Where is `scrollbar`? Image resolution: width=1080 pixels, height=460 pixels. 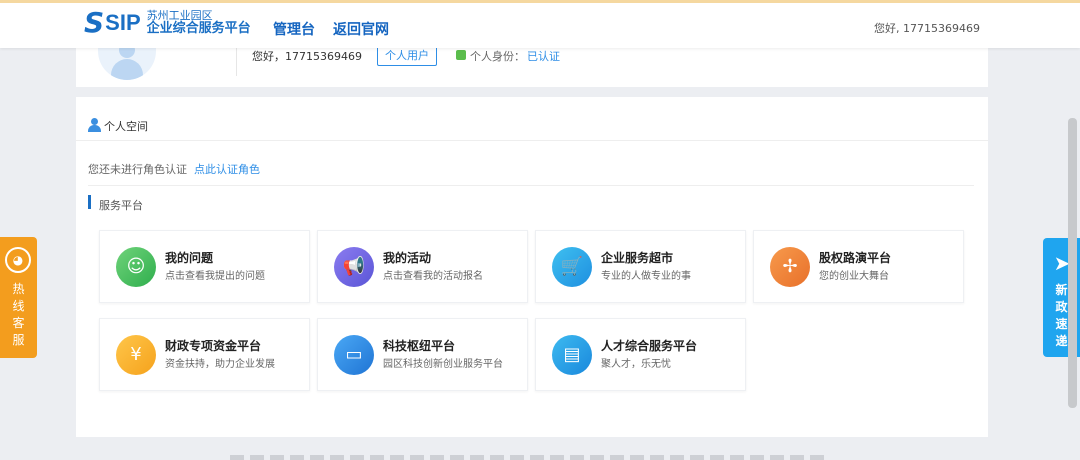
scrollbar is located at coordinates (1072, 263).